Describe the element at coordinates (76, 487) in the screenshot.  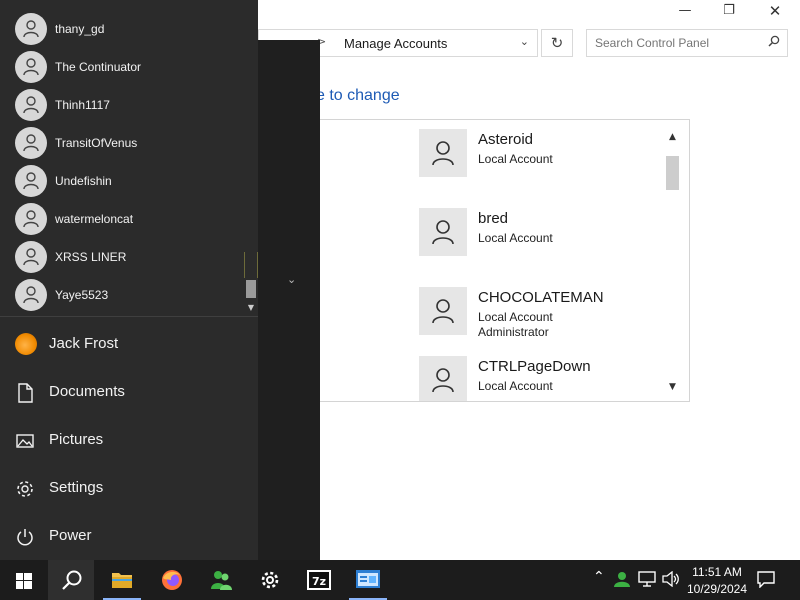
I see `settings-label: Settings` at that location.